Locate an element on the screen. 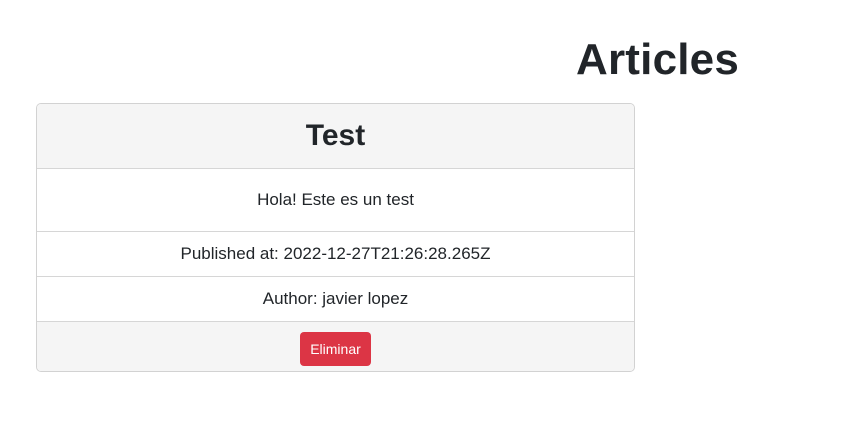 This screenshot has height=434, width=861. page-title: Articles is located at coordinates (658, 59).